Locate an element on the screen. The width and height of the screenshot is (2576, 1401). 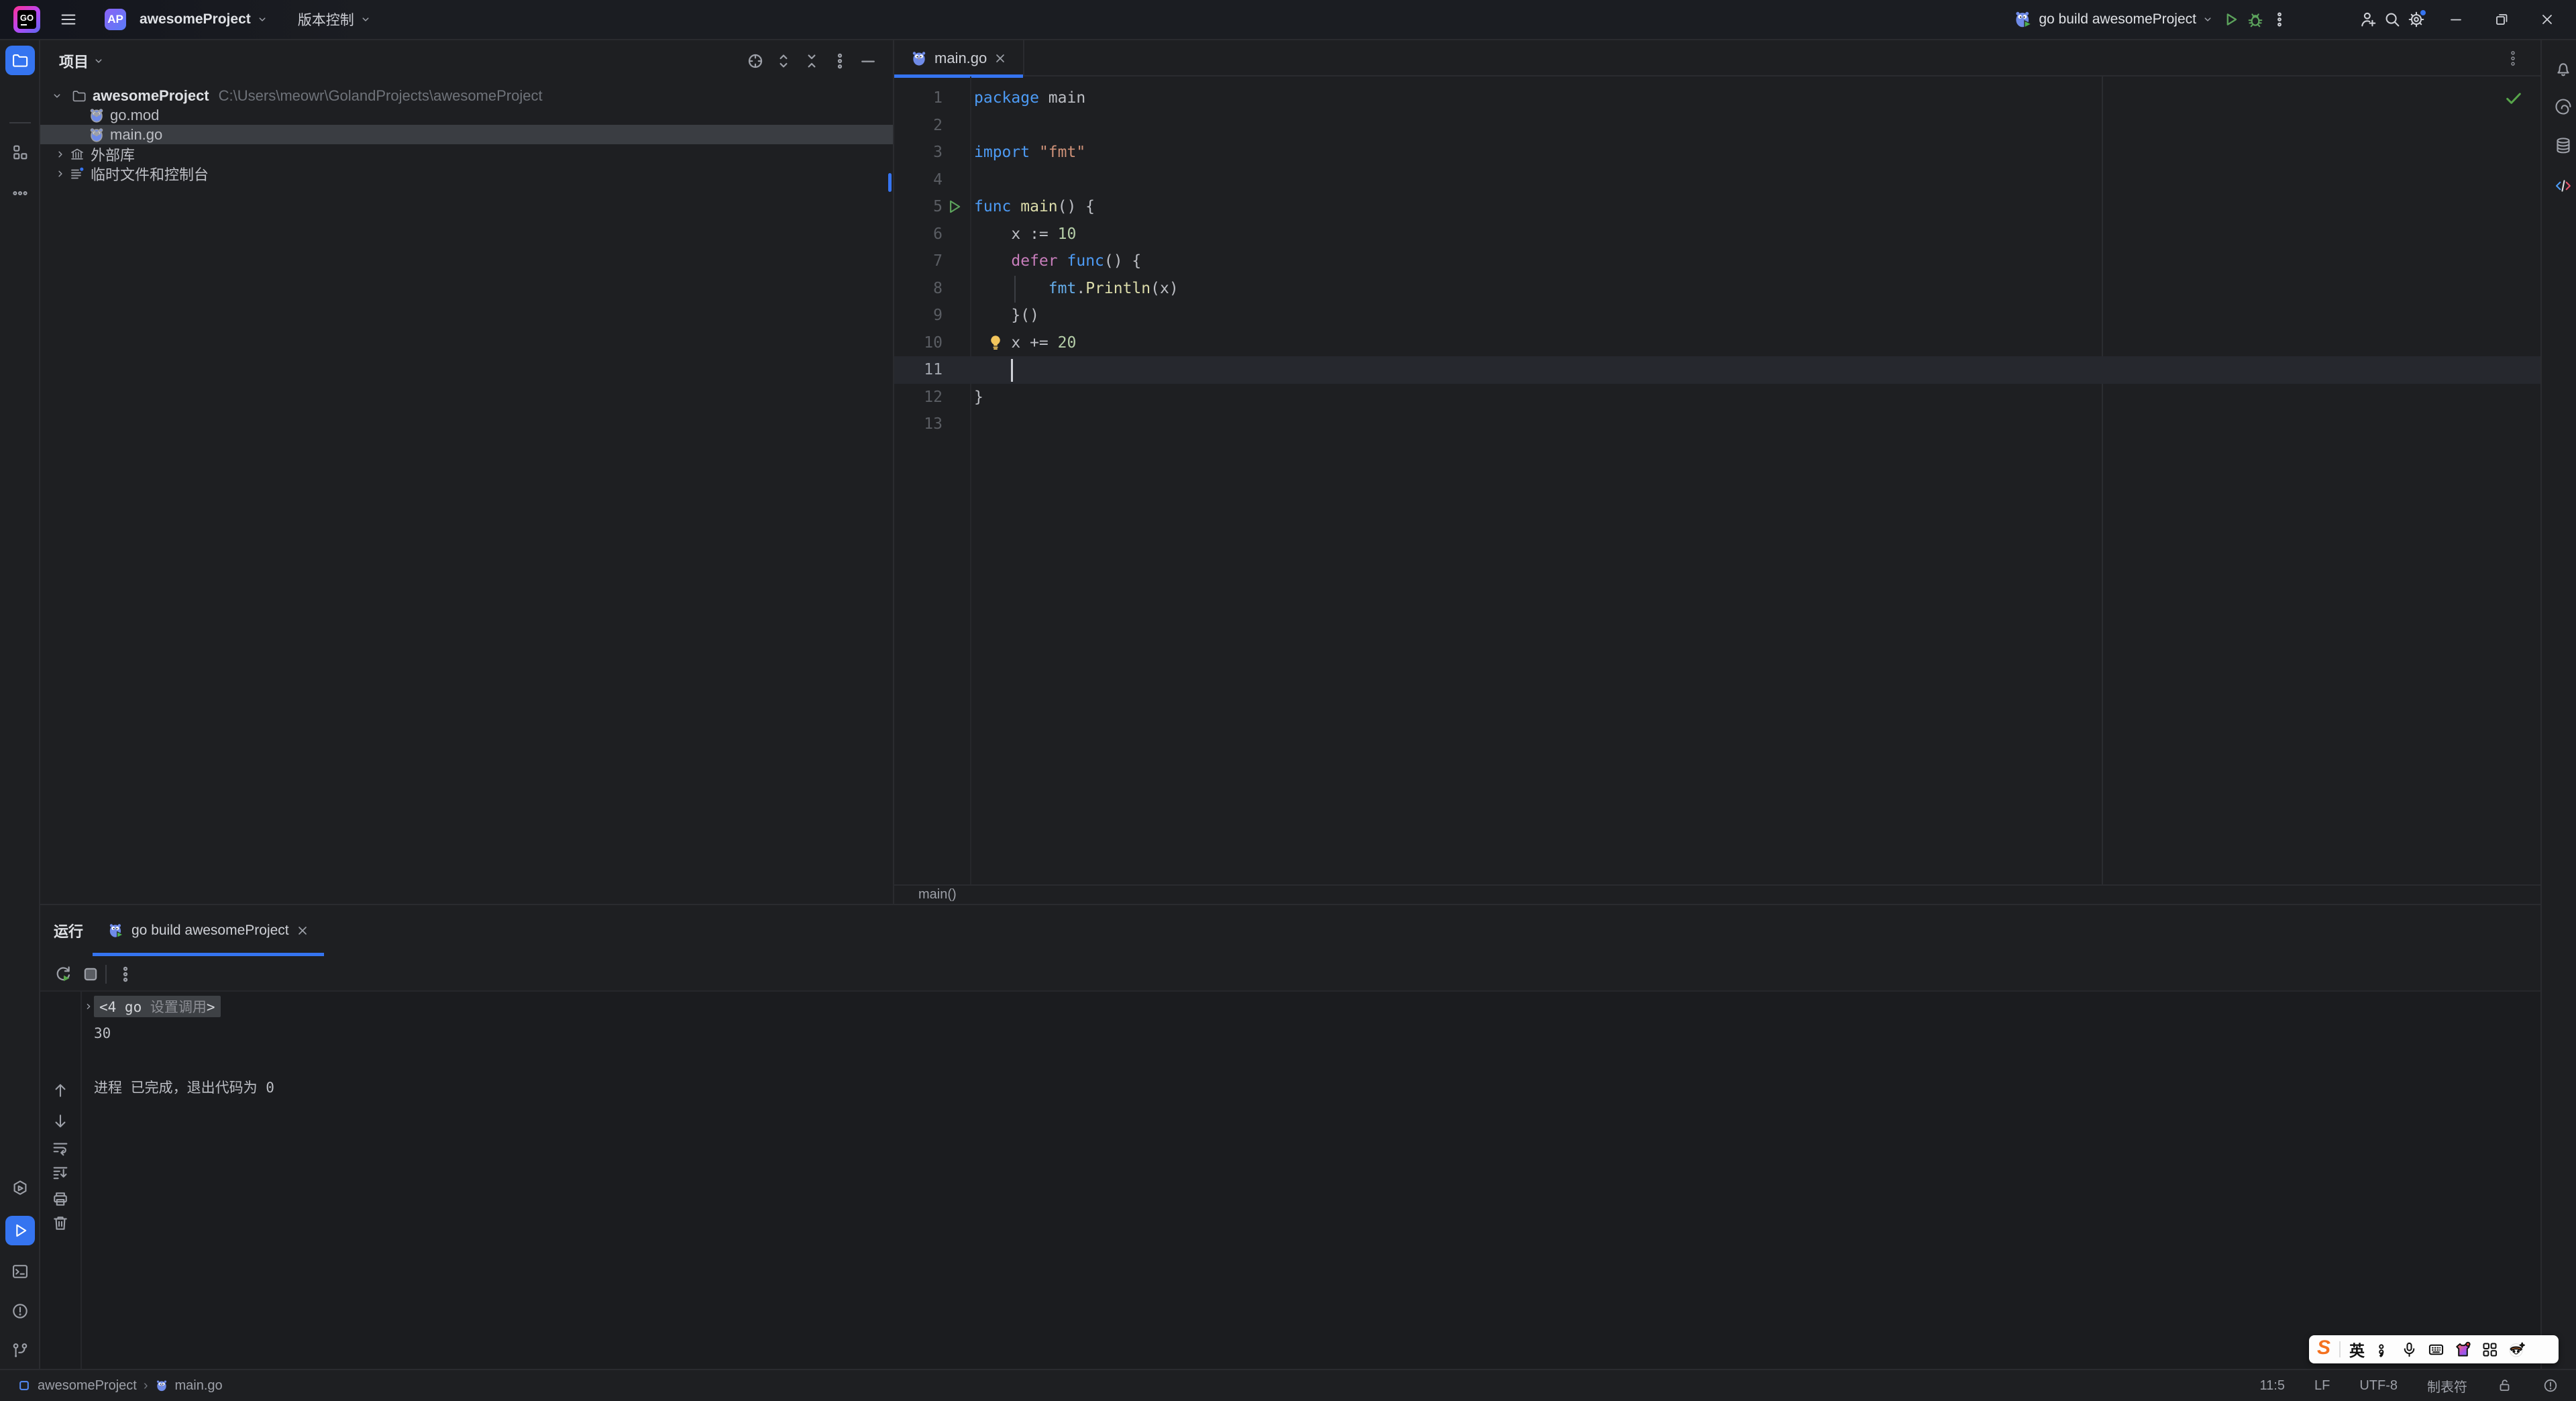
punctuation-icon is located at coordinates (2382, 1350).